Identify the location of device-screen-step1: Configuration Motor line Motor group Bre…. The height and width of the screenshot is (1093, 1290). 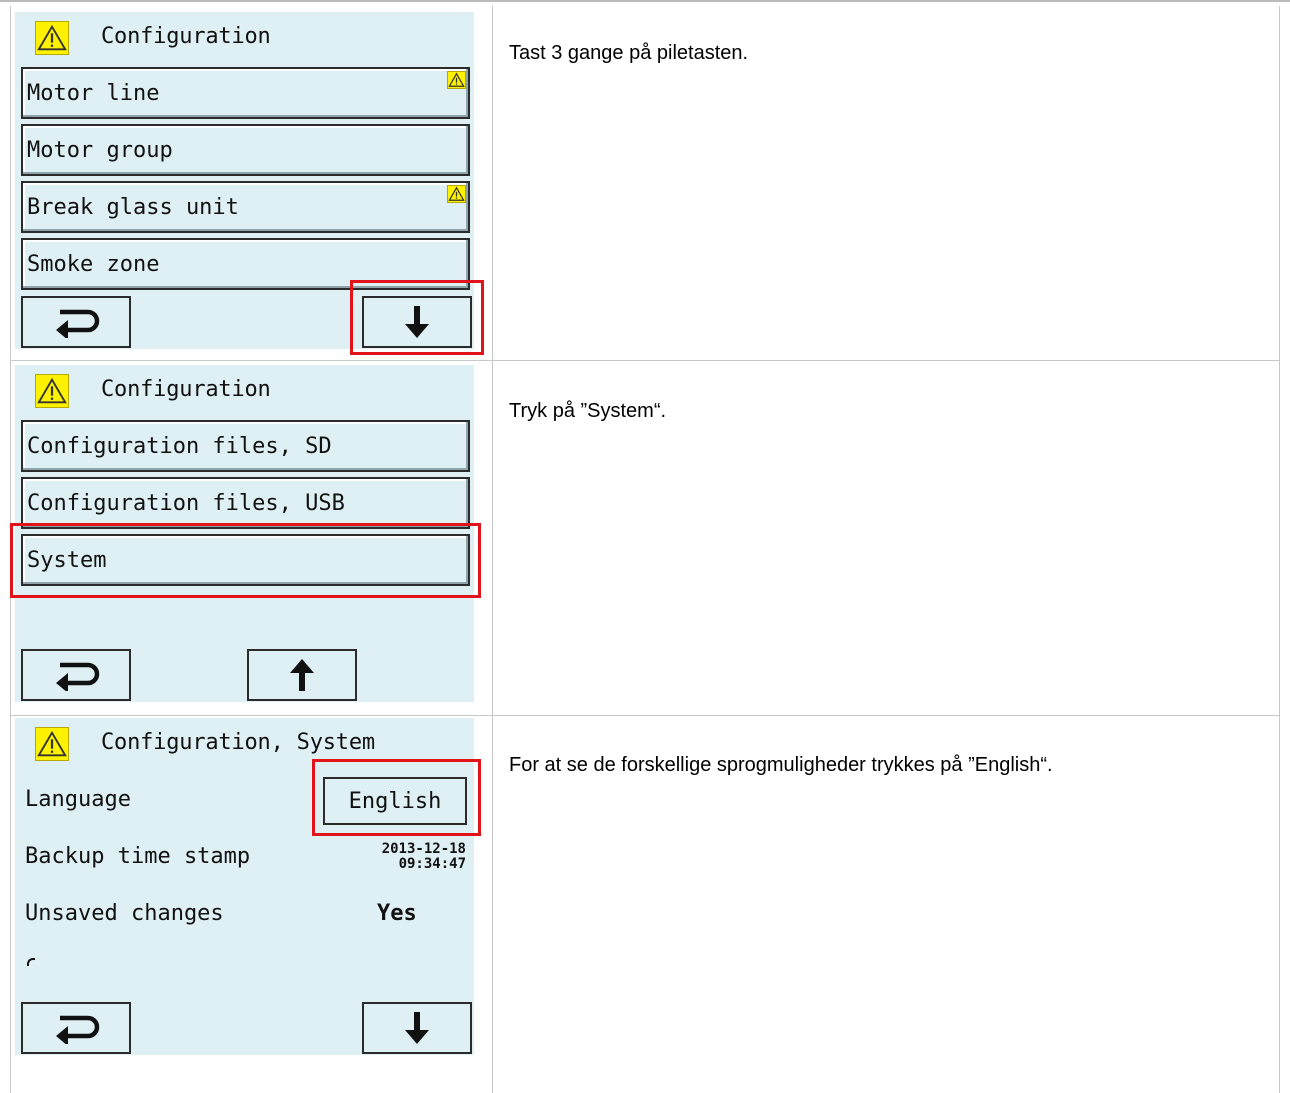
(244, 180).